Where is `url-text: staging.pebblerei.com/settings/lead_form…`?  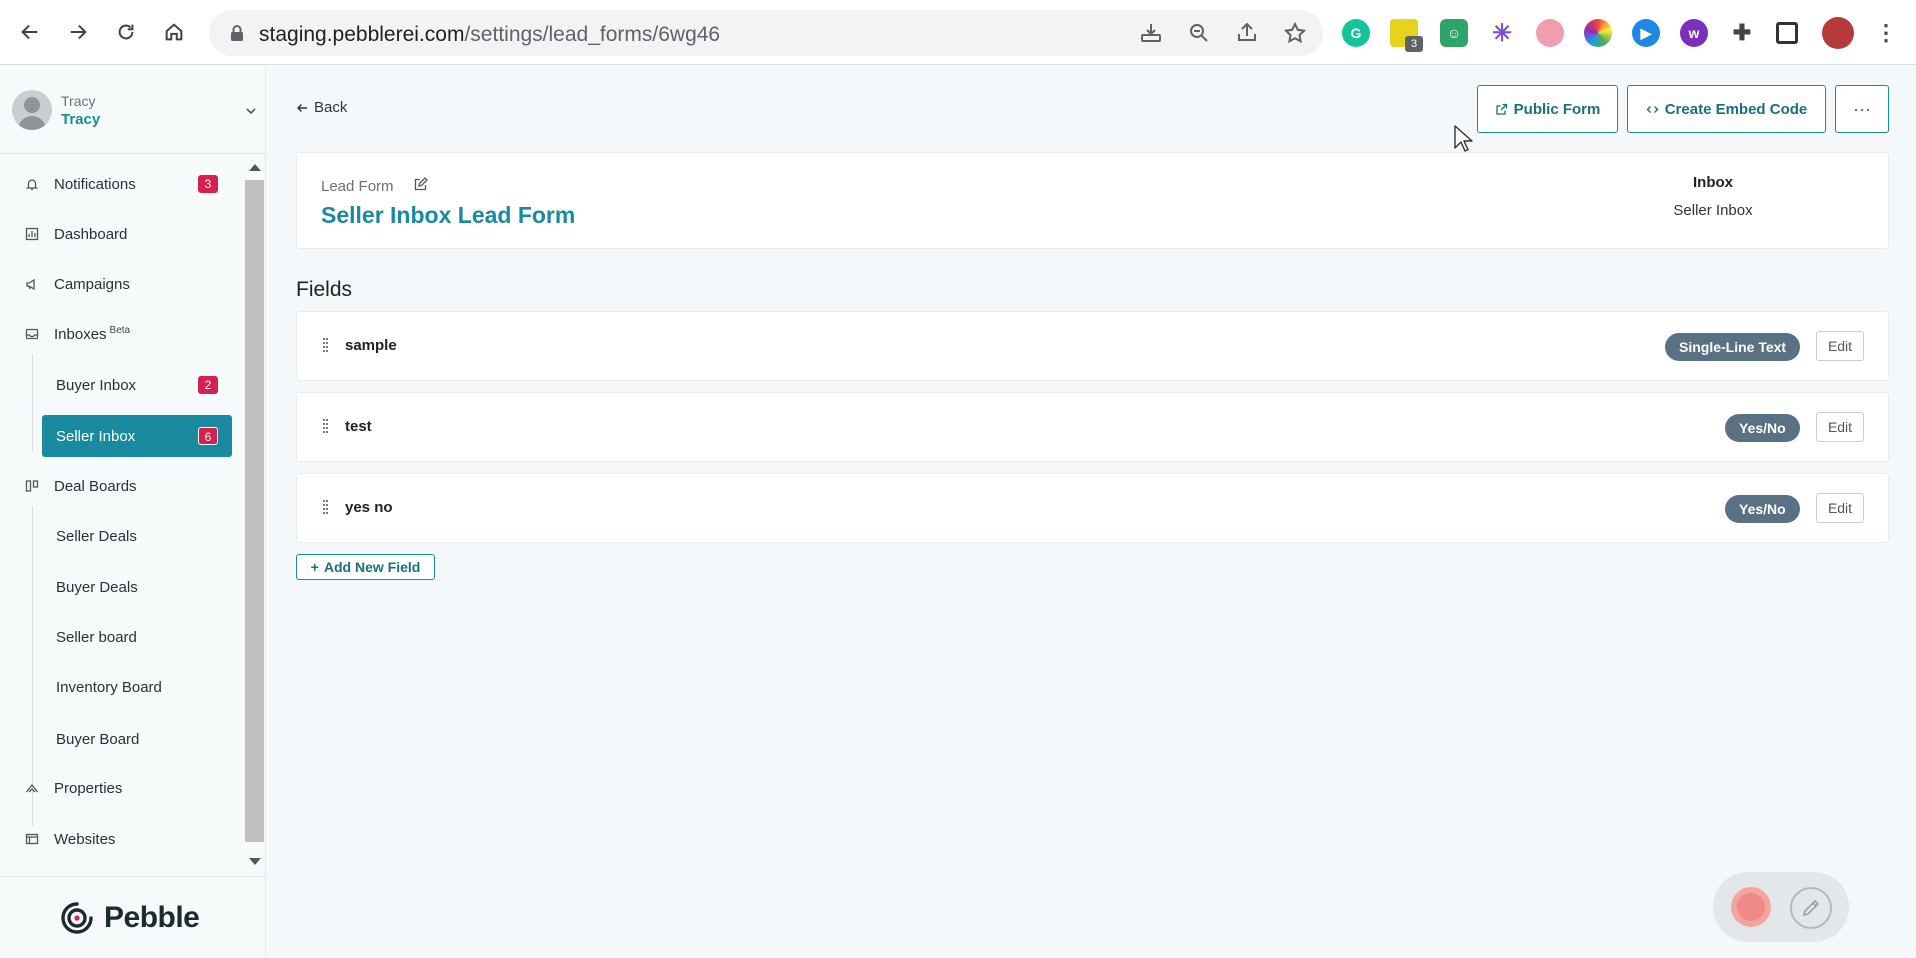
url-text: staging.pebblerei.com/settings/lead_form… is located at coordinates (490, 34).